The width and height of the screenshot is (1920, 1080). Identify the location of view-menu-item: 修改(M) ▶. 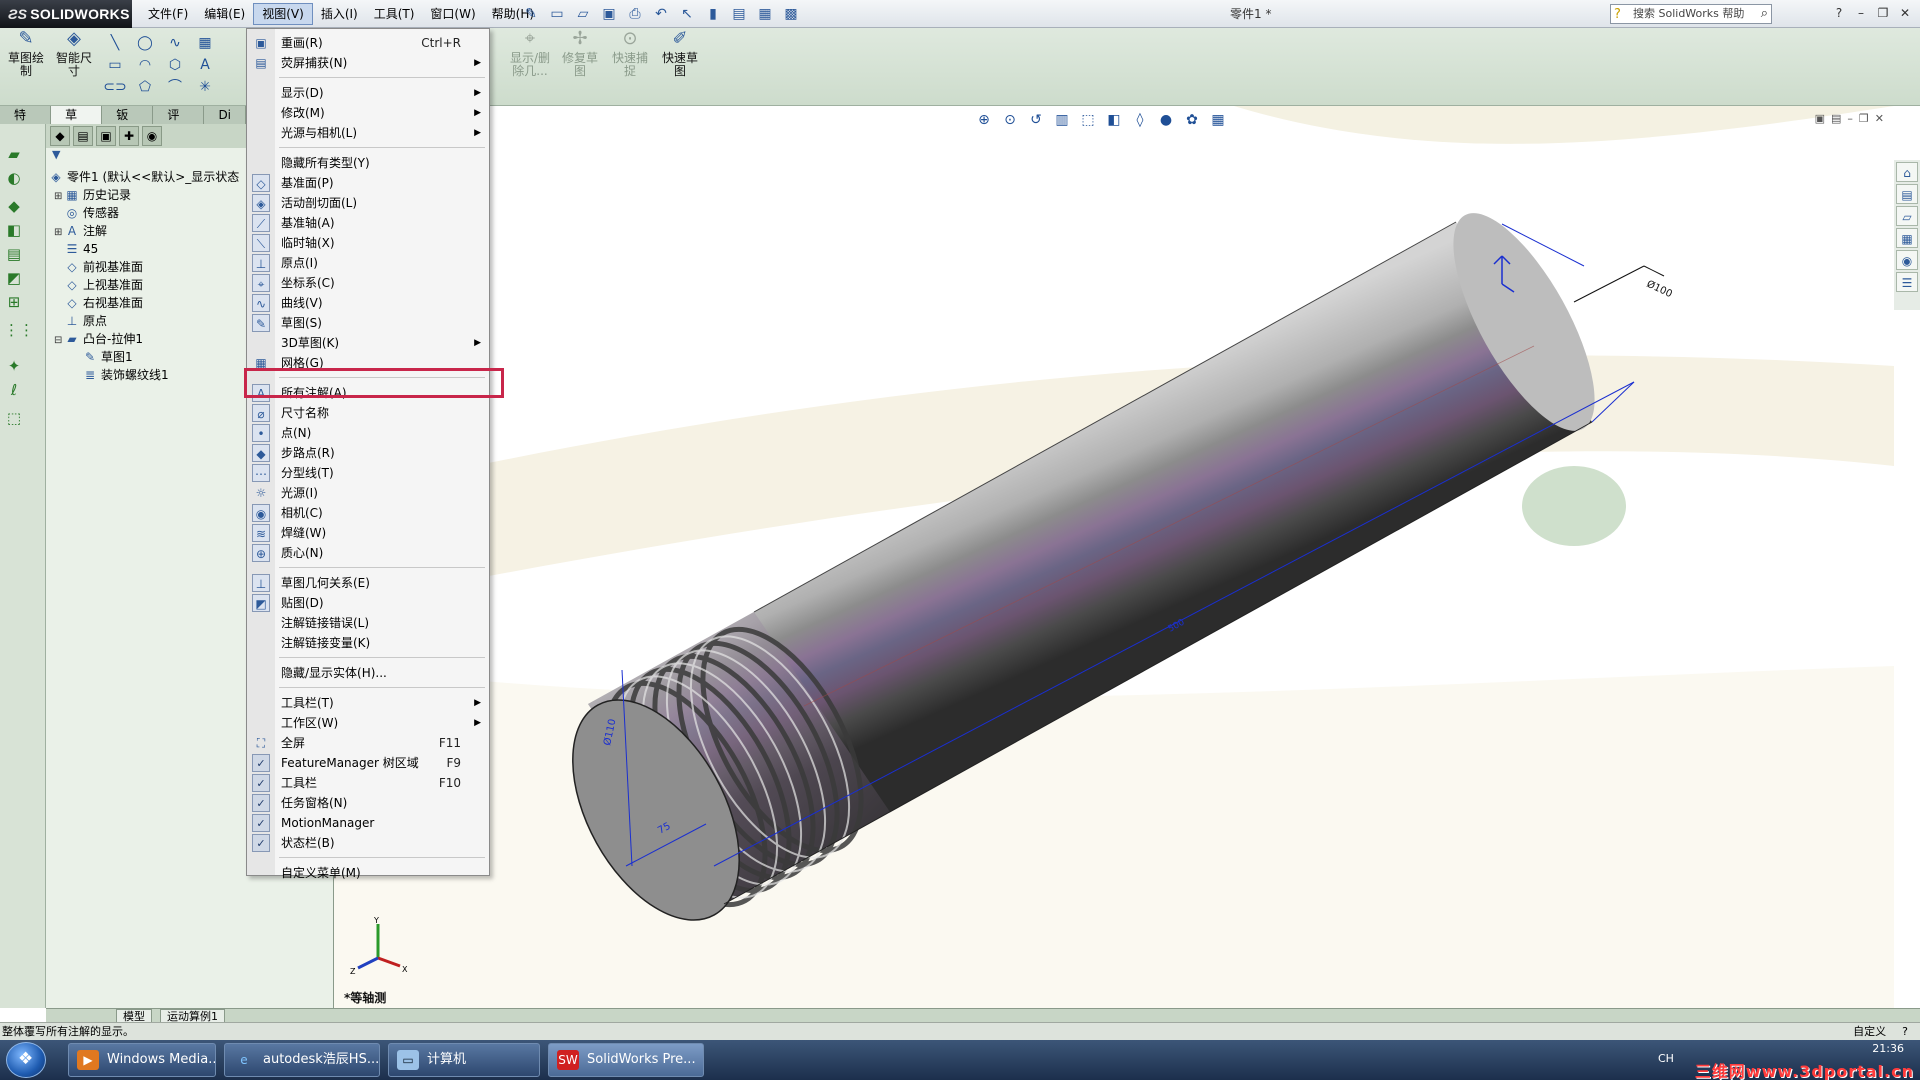
(368, 113).